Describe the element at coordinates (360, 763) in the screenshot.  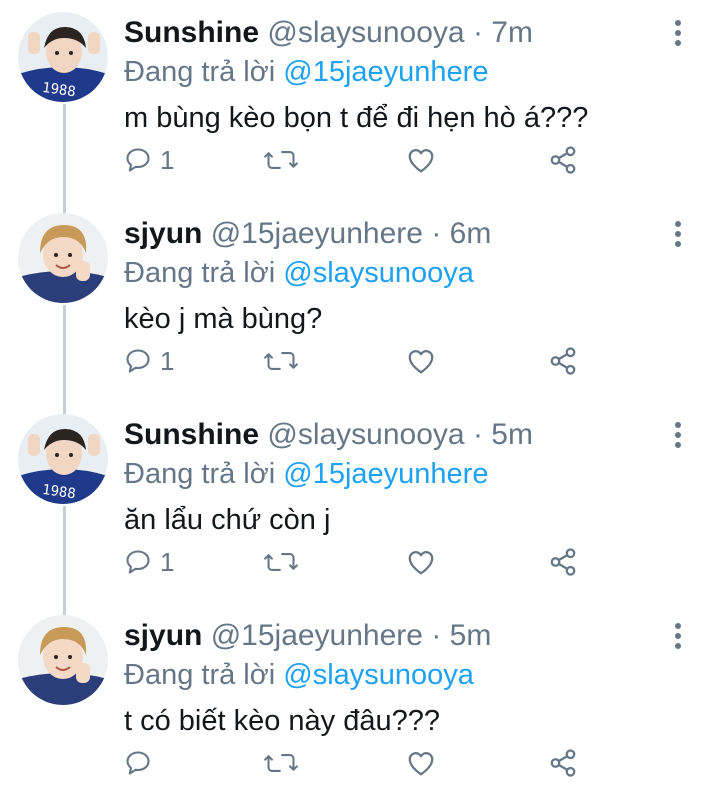
I see `tweet-actions` at that location.